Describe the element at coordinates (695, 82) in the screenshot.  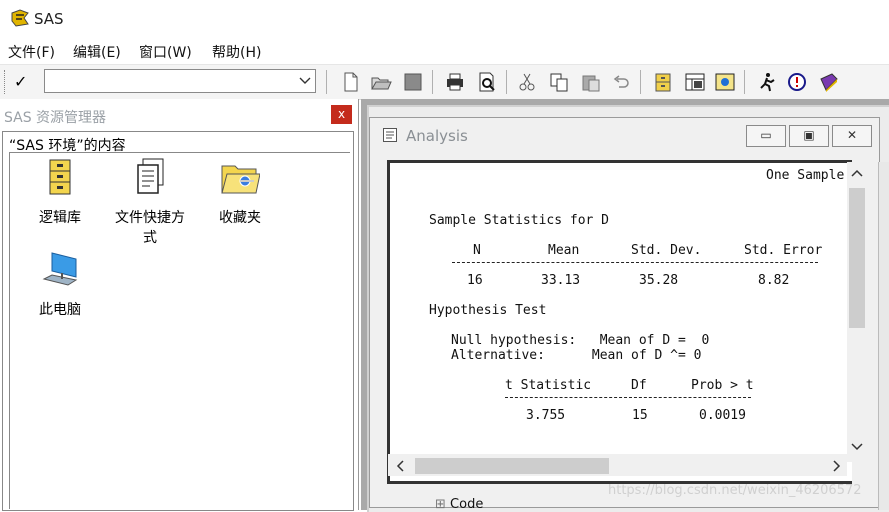
I see `explorer-icon` at that location.